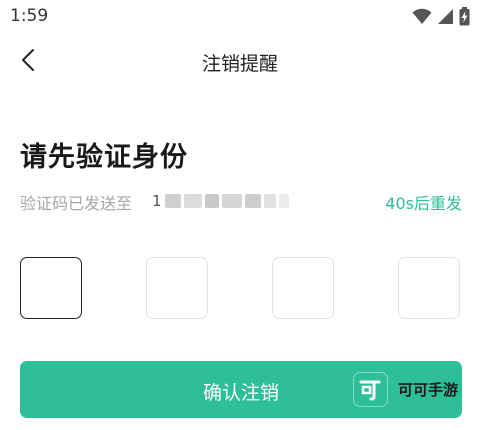 The width and height of the screenshot is (480, 430). I want to click on code-sent-row: 验证码已发送至 1 40s后重发, so click(241, 202).